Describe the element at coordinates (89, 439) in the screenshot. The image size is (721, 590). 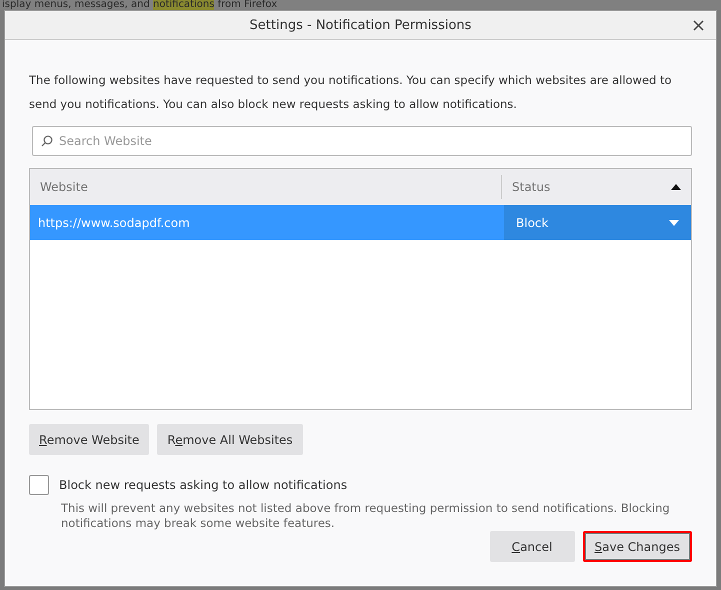
I see `remove-button: Remove Website` at that location.